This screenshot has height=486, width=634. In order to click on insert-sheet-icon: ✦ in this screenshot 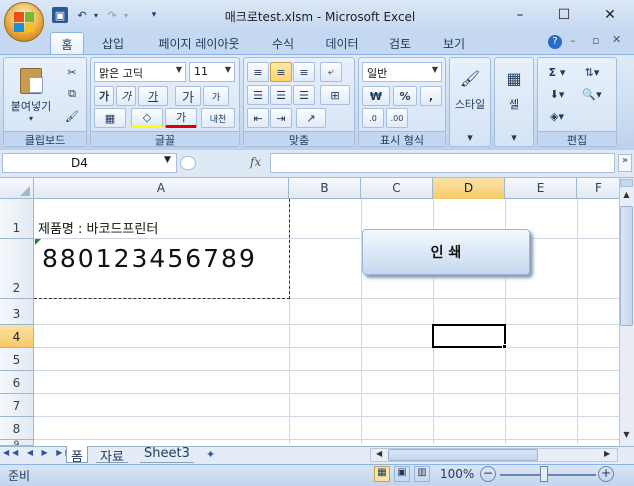, I will do `click(210, 454)`.